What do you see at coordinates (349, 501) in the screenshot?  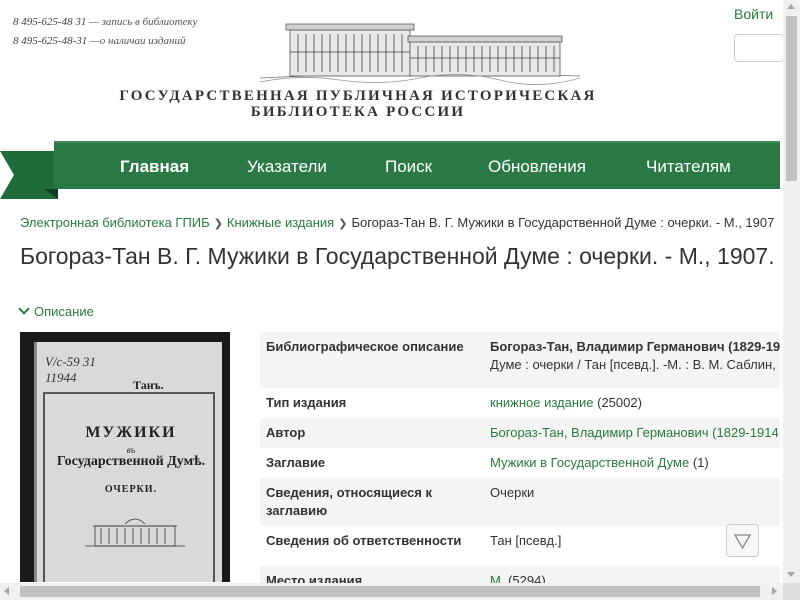 I see `detail-key: Сведения, относящиеся к заглавию` at bounding box center [349, 501].